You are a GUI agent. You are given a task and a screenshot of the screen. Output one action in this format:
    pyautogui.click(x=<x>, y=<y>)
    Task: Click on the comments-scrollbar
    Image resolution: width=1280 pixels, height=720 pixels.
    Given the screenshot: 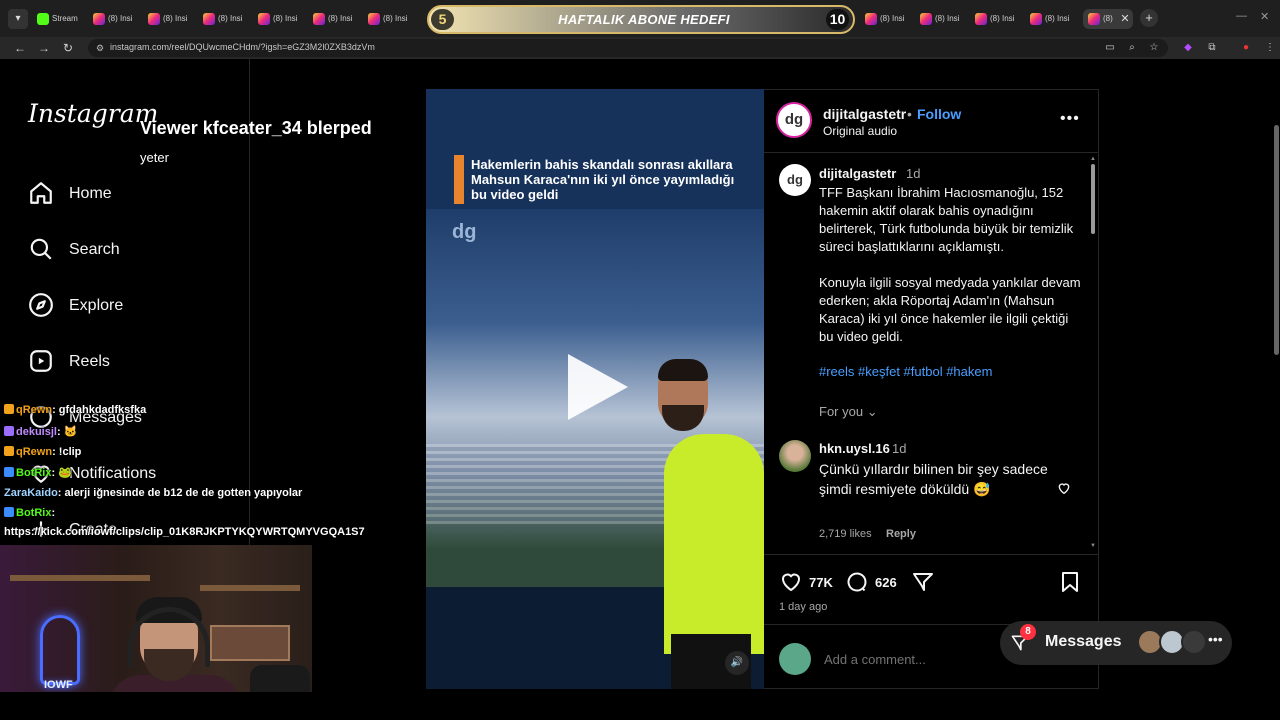 What is the action you would take?
    pyautogui.click(x=1093, y=199)
    